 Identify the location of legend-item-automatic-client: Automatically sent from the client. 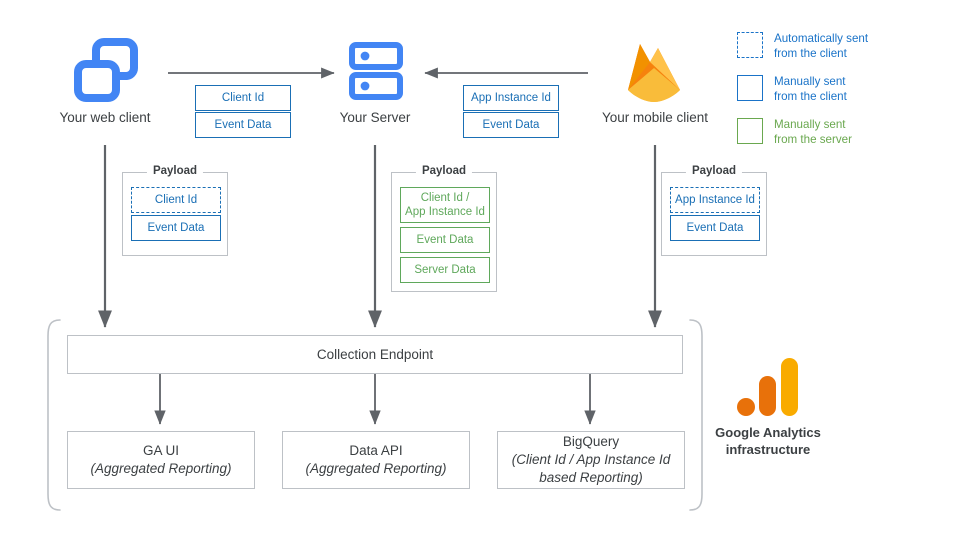
(844, 46).